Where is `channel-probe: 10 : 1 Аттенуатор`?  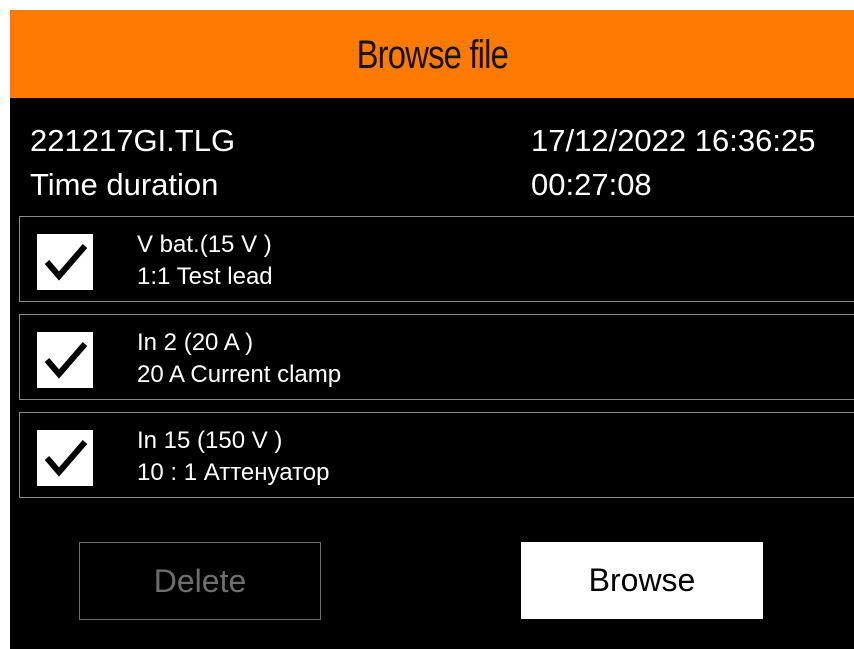 channel-probe: 10 : 1 Аттенуатор is located at coordinates (233, 472).